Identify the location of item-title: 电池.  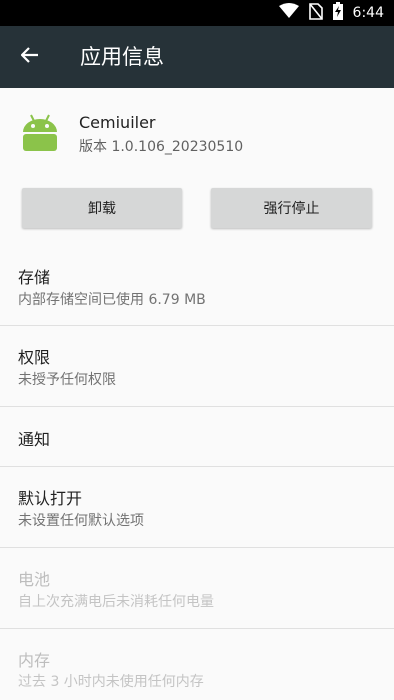
(34, 579).